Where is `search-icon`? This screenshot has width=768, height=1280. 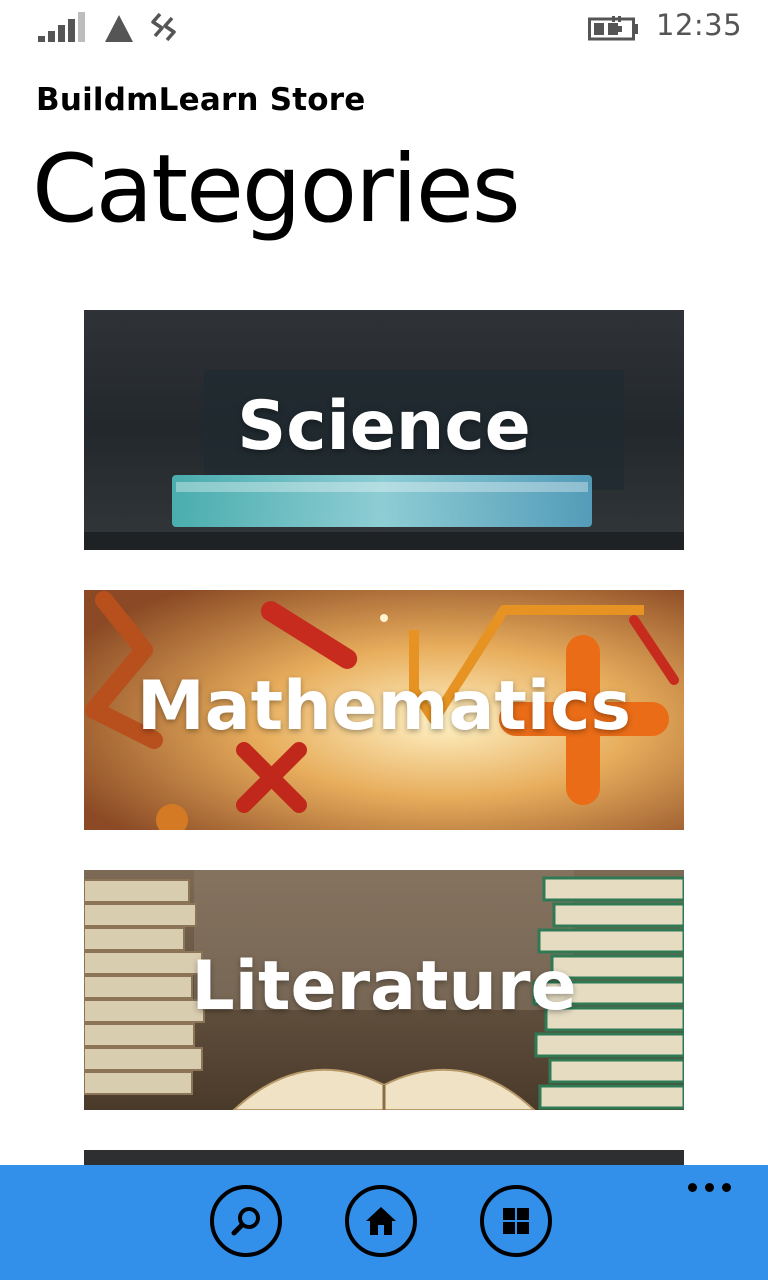 search-icon is located at coordinates (245, 1221).